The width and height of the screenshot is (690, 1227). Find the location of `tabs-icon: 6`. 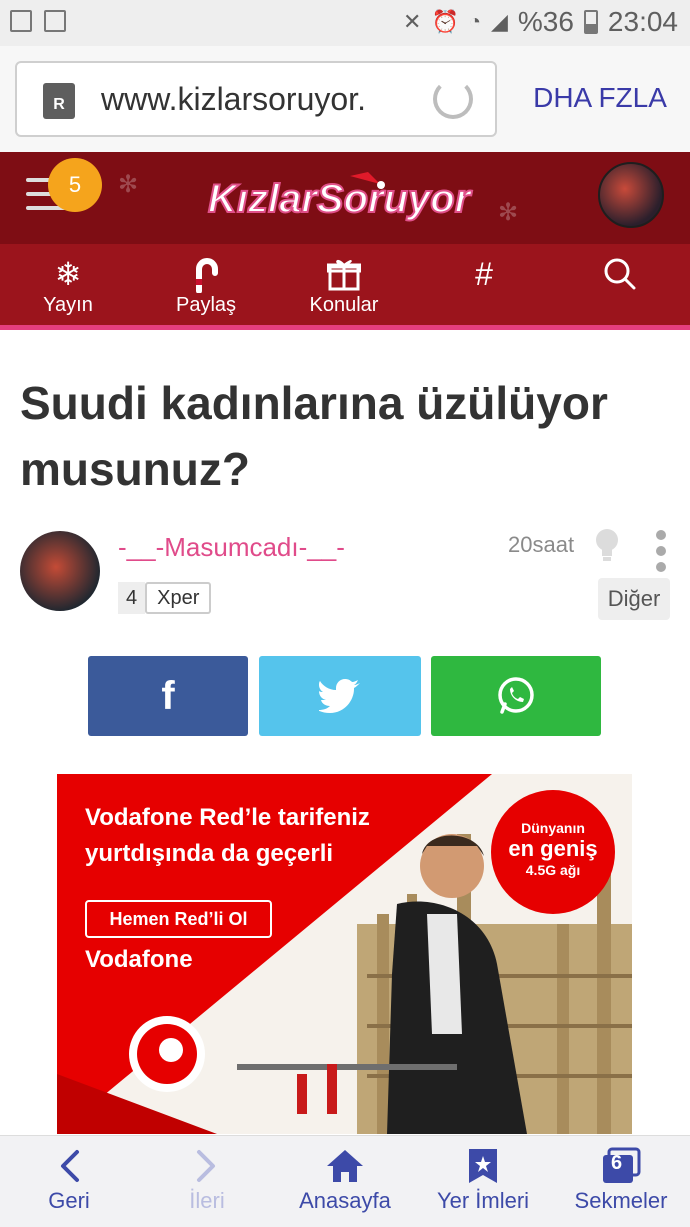

tabs-icon: 6 is located at coordinates (621, 1166).